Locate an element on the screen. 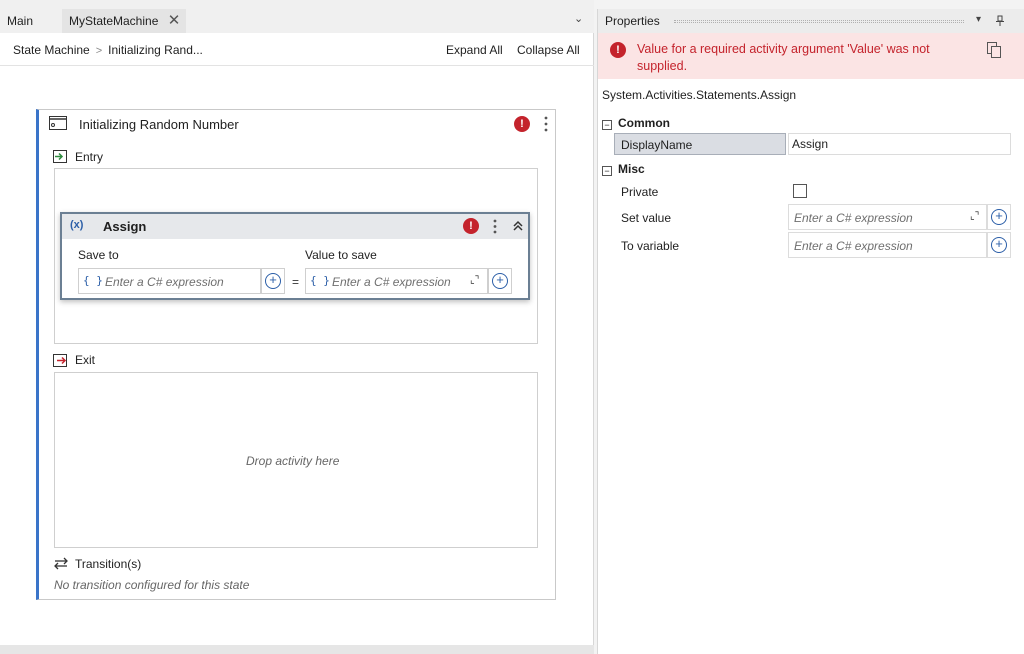 The image size is (1024, 654). category-misc: − Misc is located at coordinates (623, 169).